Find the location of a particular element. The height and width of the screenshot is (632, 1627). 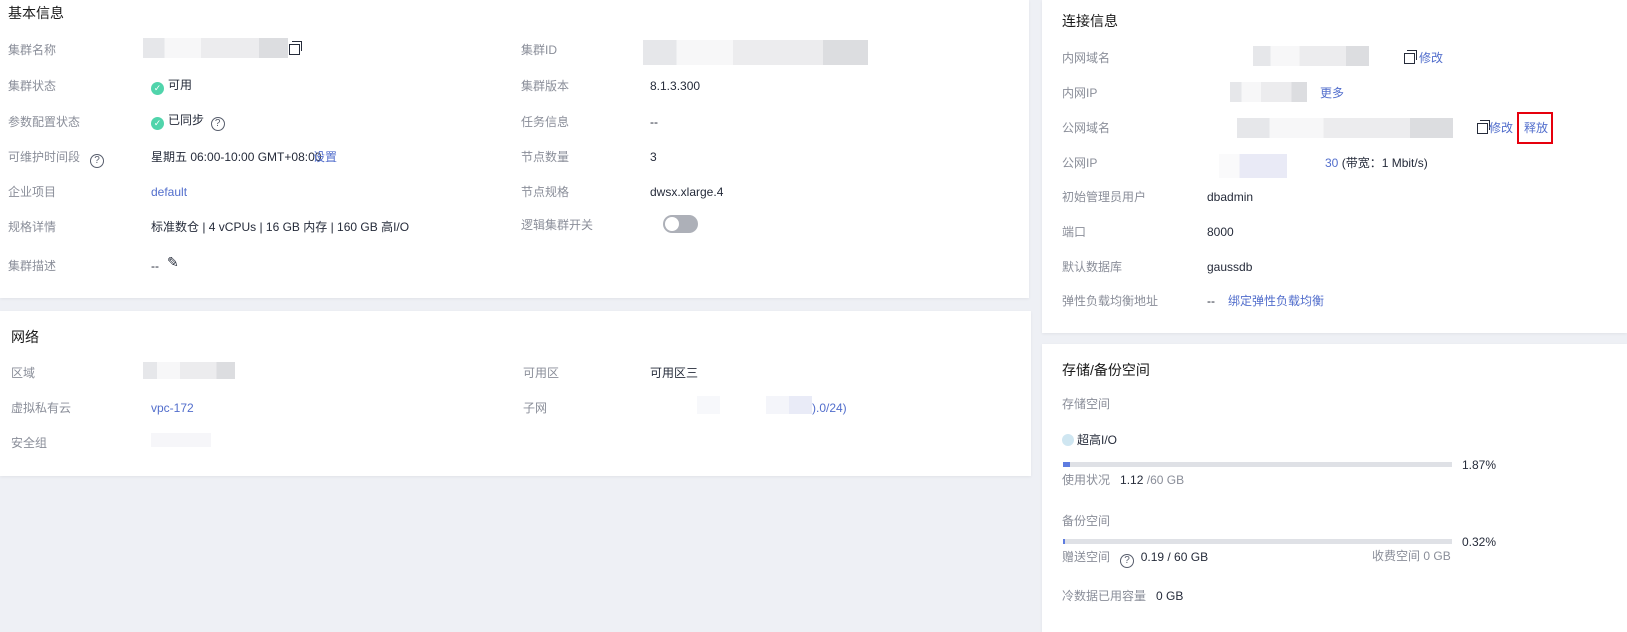

logical-cluster-toggle is located at coordinates (680, 224).